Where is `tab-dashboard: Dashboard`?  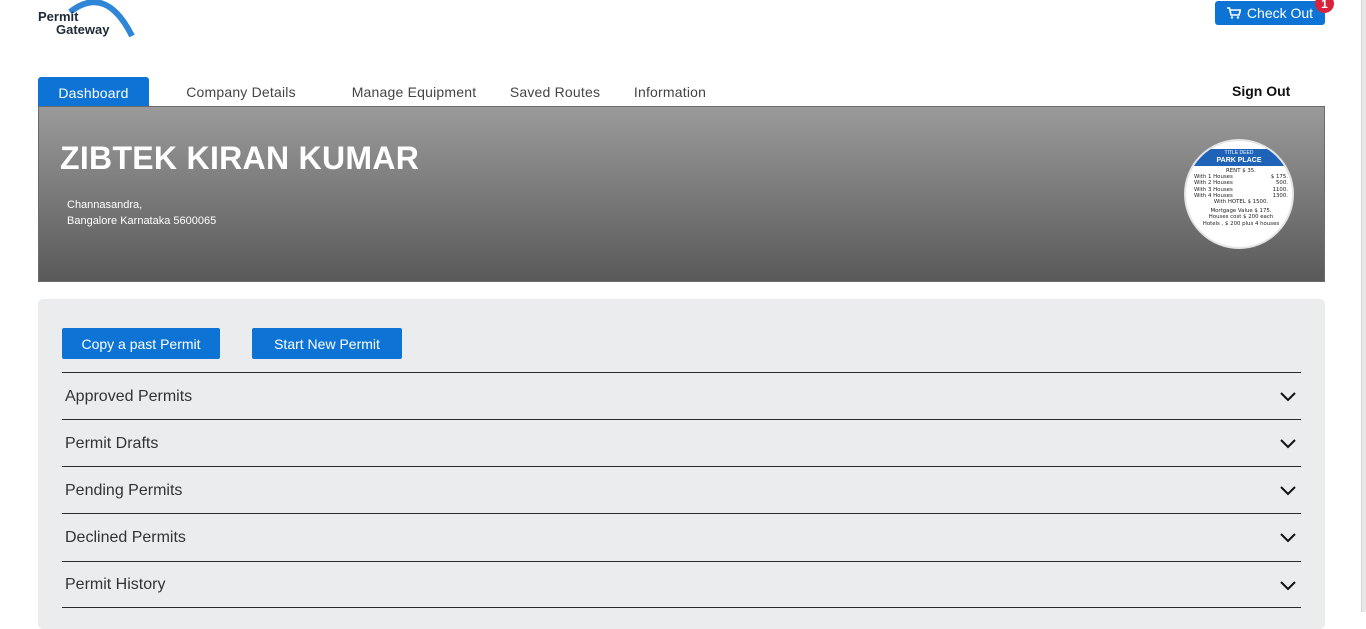
tab-dashboard: Dashboard is located at coordinates (93, 91).